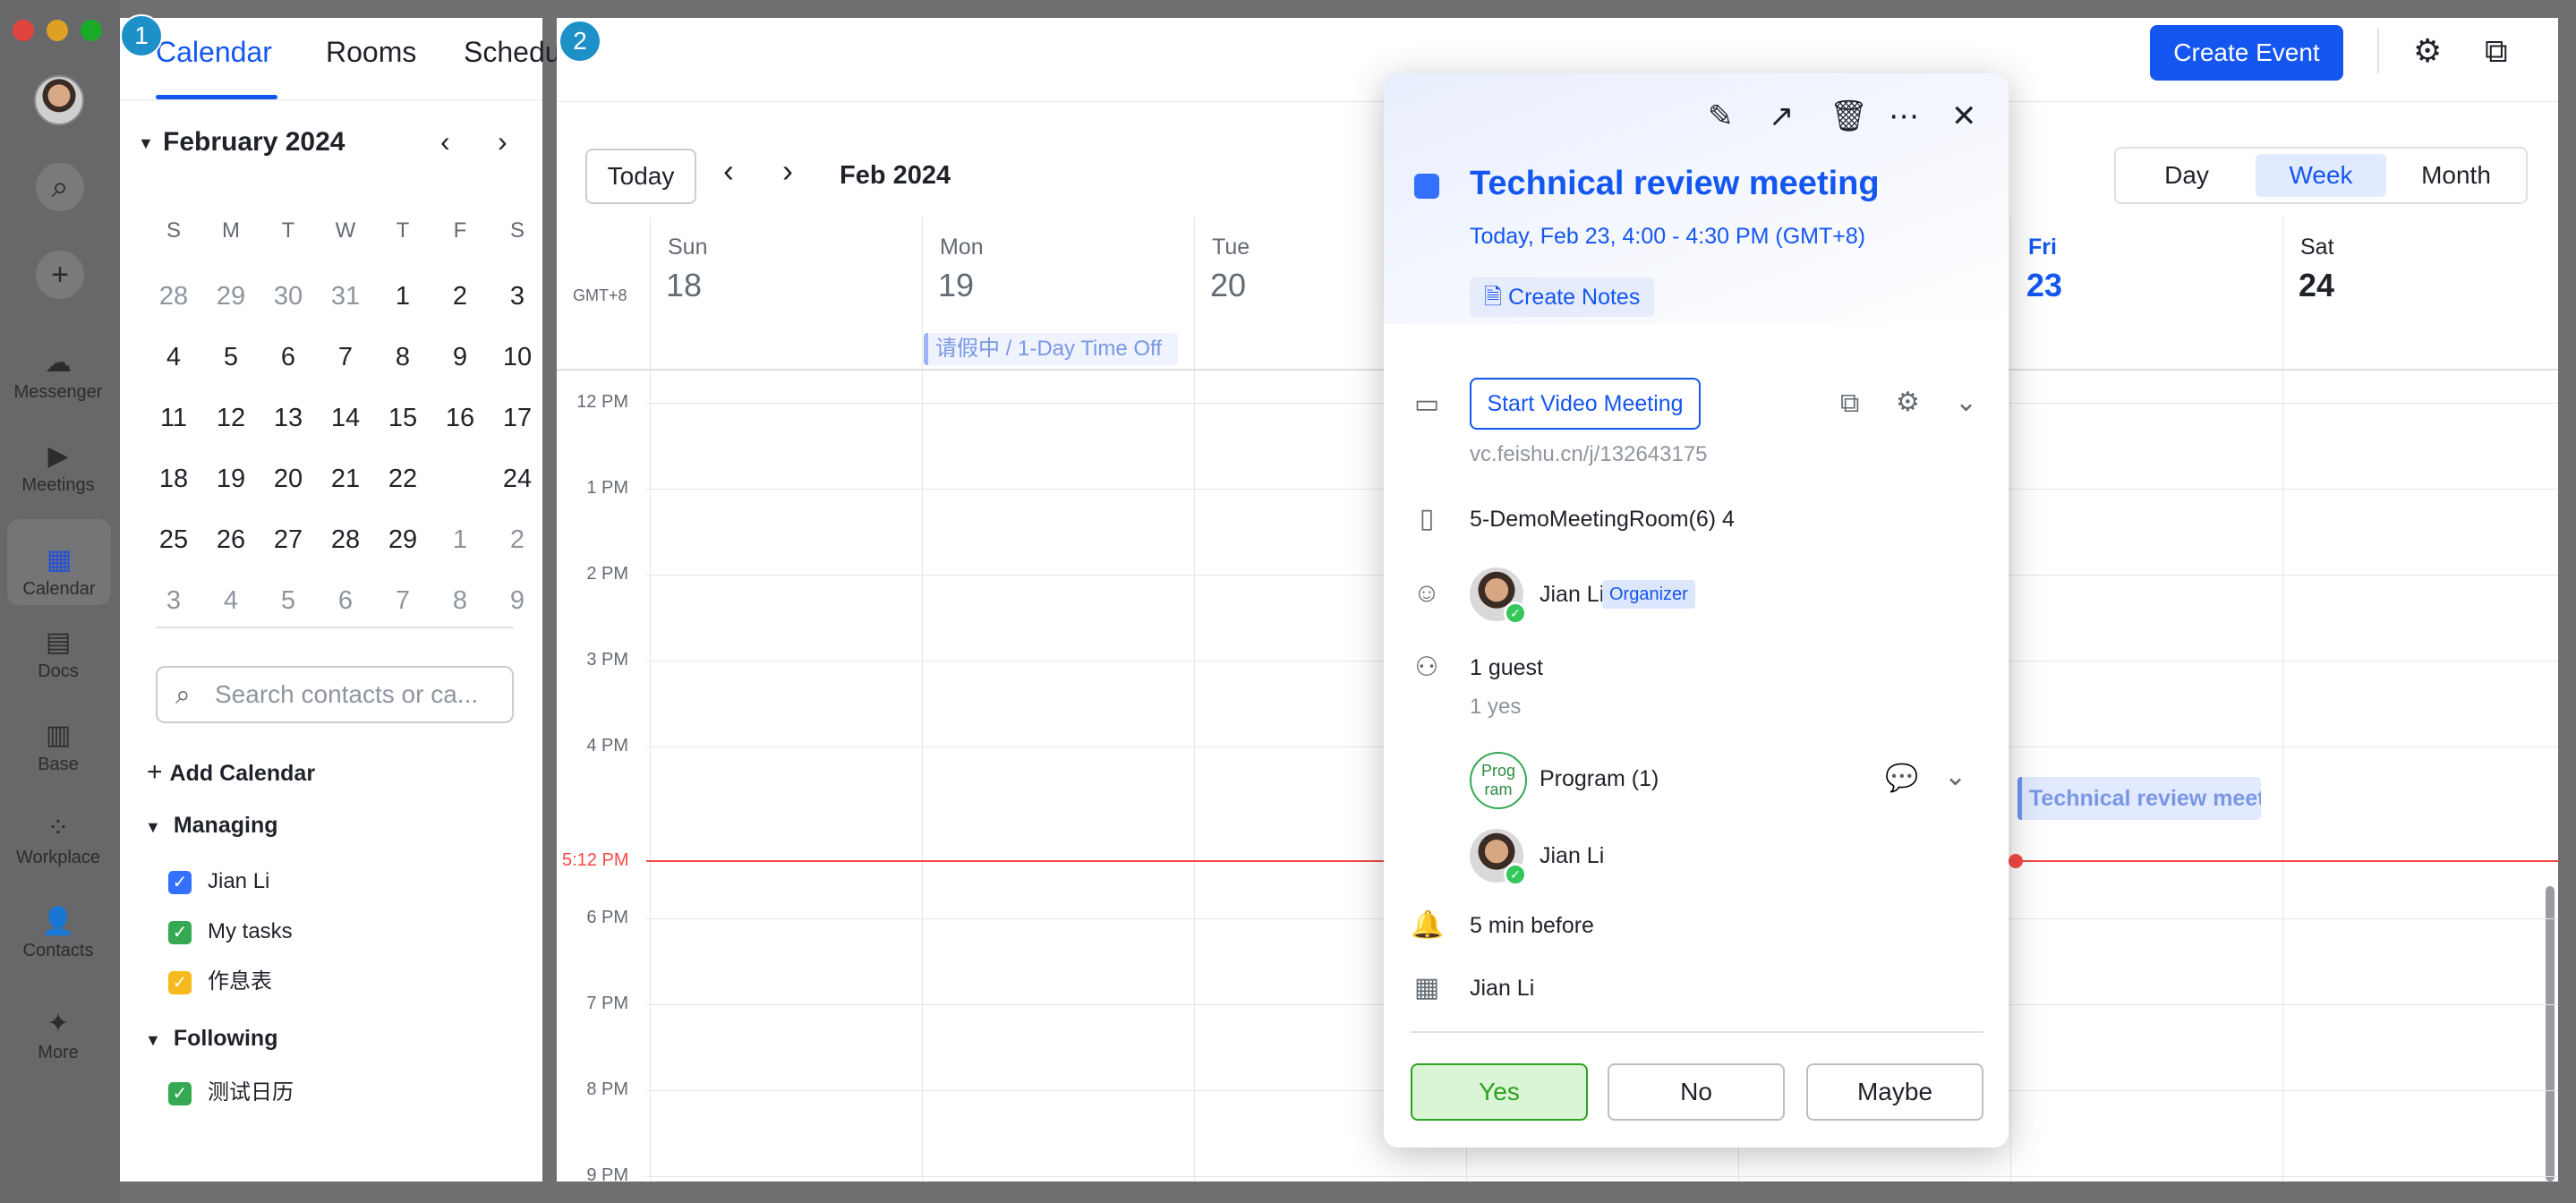 Image resolution: width=2576 pixels, height=1203 pixels. I want to click on next-week-chevron-icon: ›, so click(787, 171).